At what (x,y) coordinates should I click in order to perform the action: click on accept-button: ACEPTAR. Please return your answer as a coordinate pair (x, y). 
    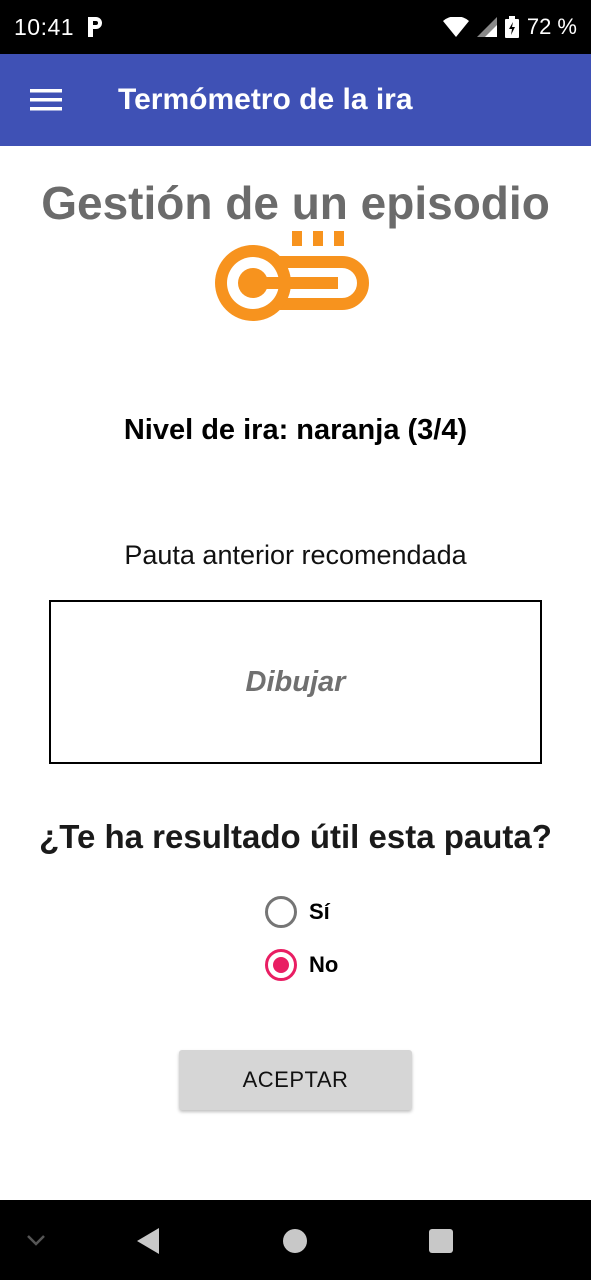
    Looking at the image, I should click on (295, 1080).